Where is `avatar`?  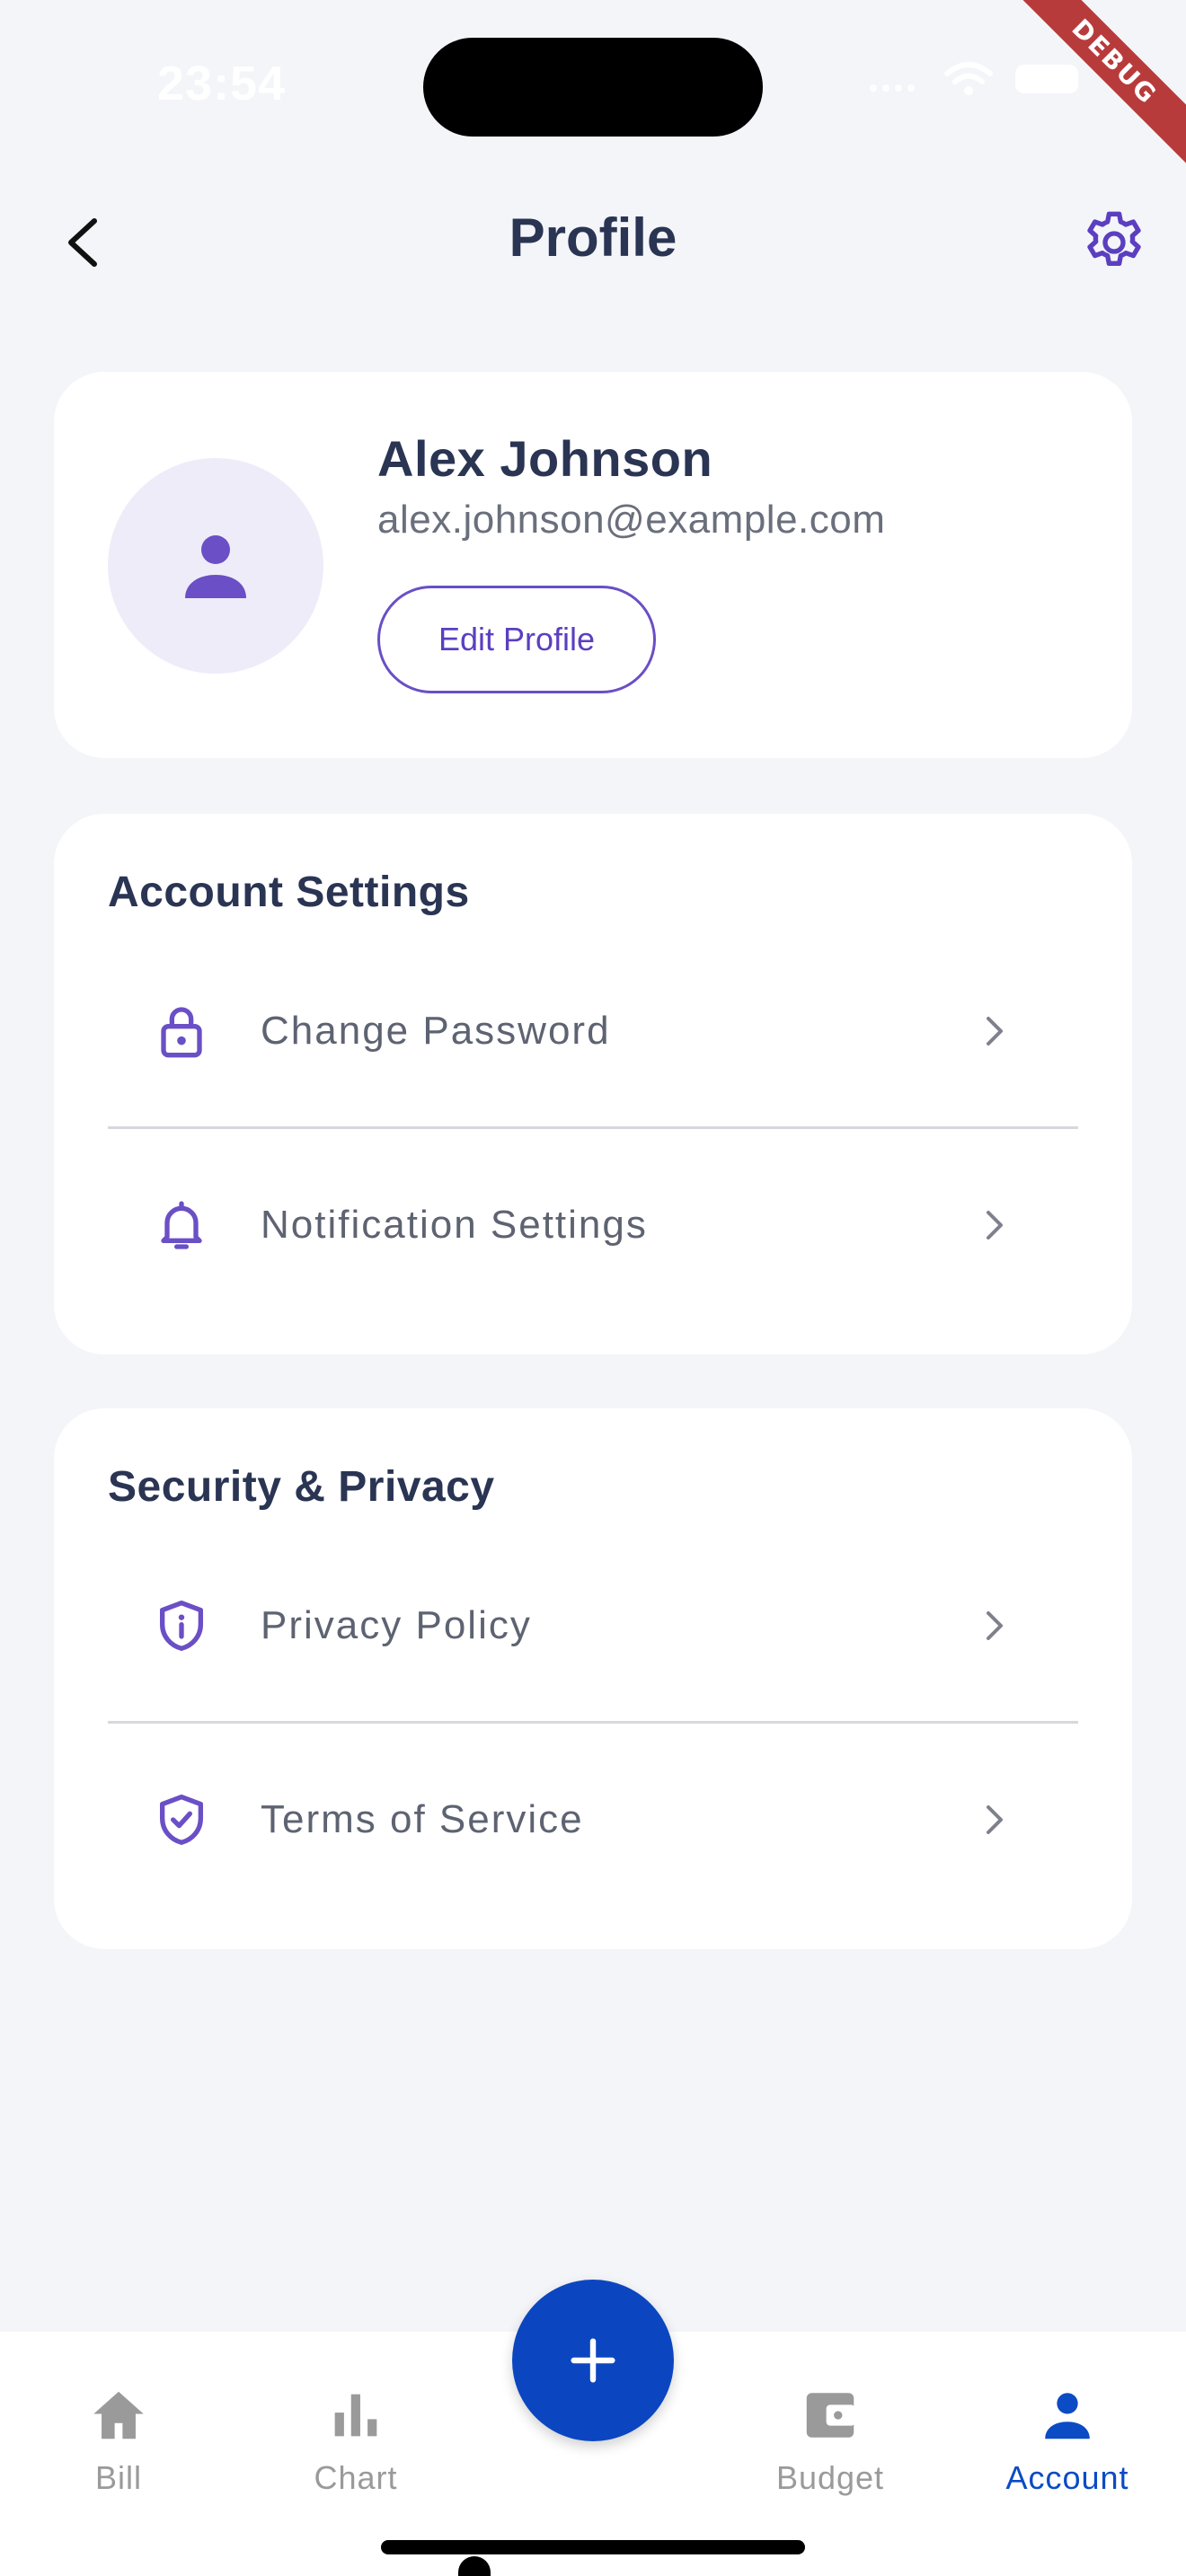 avatar is located at coordinates (215, 566).